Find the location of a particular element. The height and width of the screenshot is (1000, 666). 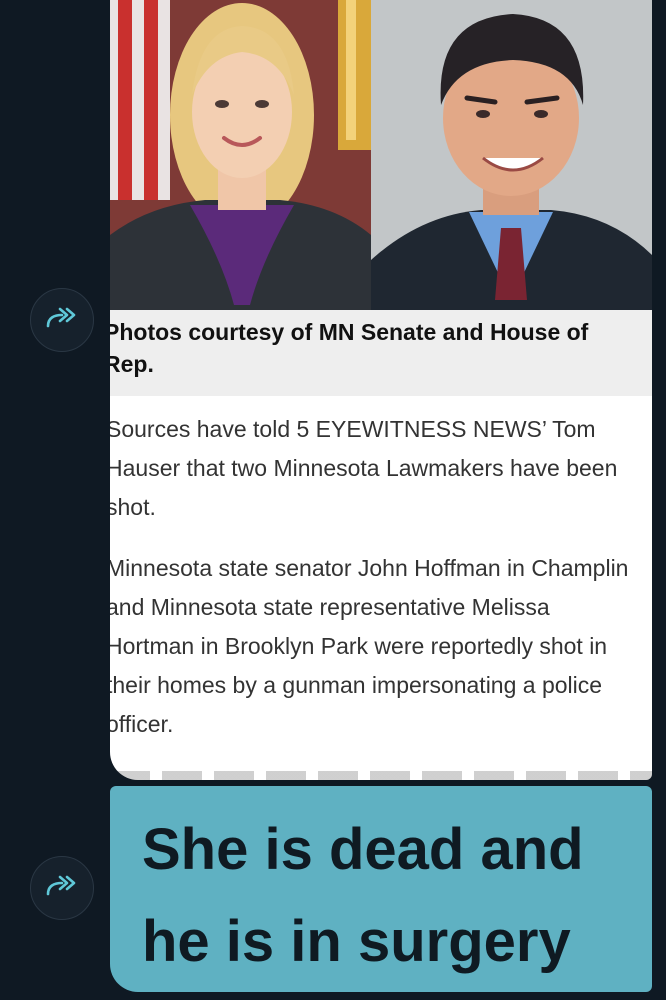

cut-off-text-line is located at coordinates (381, 775).